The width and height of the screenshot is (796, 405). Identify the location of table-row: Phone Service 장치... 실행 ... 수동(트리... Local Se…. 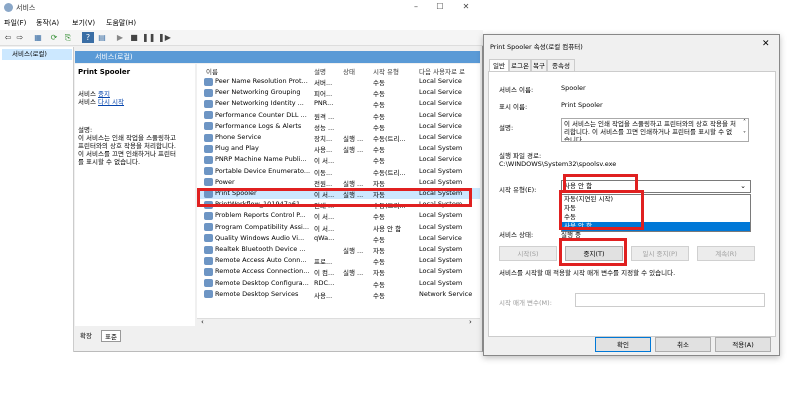
(338, 137).